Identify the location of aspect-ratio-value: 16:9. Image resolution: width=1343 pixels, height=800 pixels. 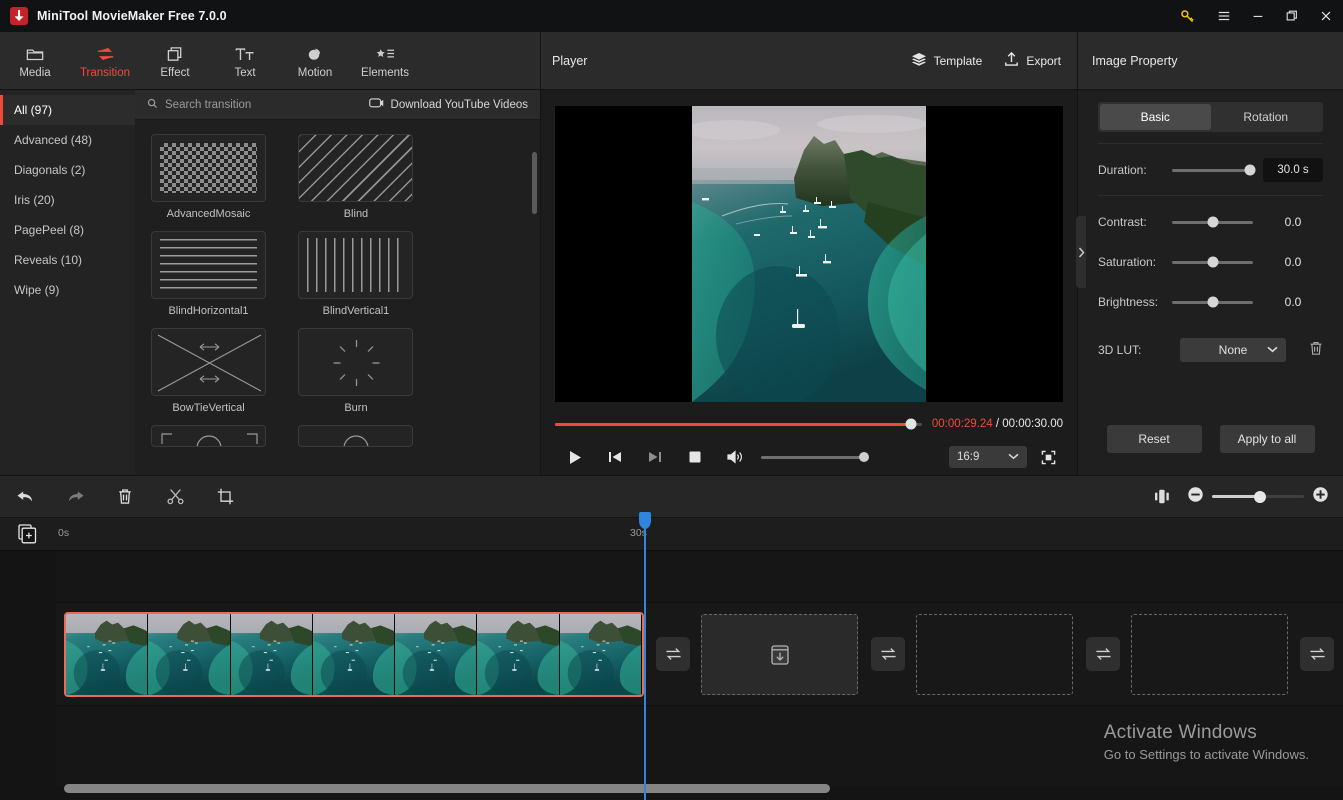
(968, 457).